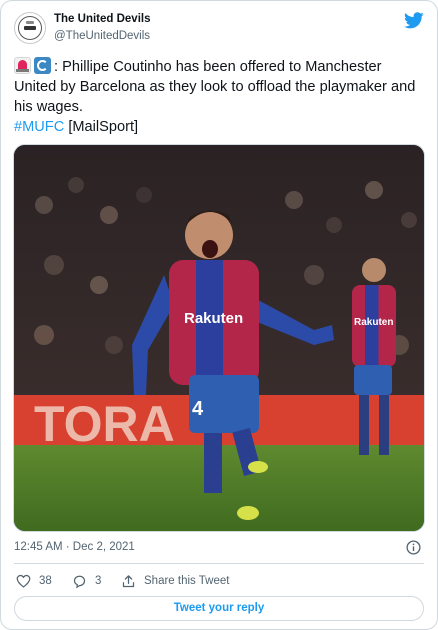 The width and height of the screenshot is (438, 630). Describe the element at coordinates (414, 20) in the screenshot. I see `twitter-bird-icon` at that location.